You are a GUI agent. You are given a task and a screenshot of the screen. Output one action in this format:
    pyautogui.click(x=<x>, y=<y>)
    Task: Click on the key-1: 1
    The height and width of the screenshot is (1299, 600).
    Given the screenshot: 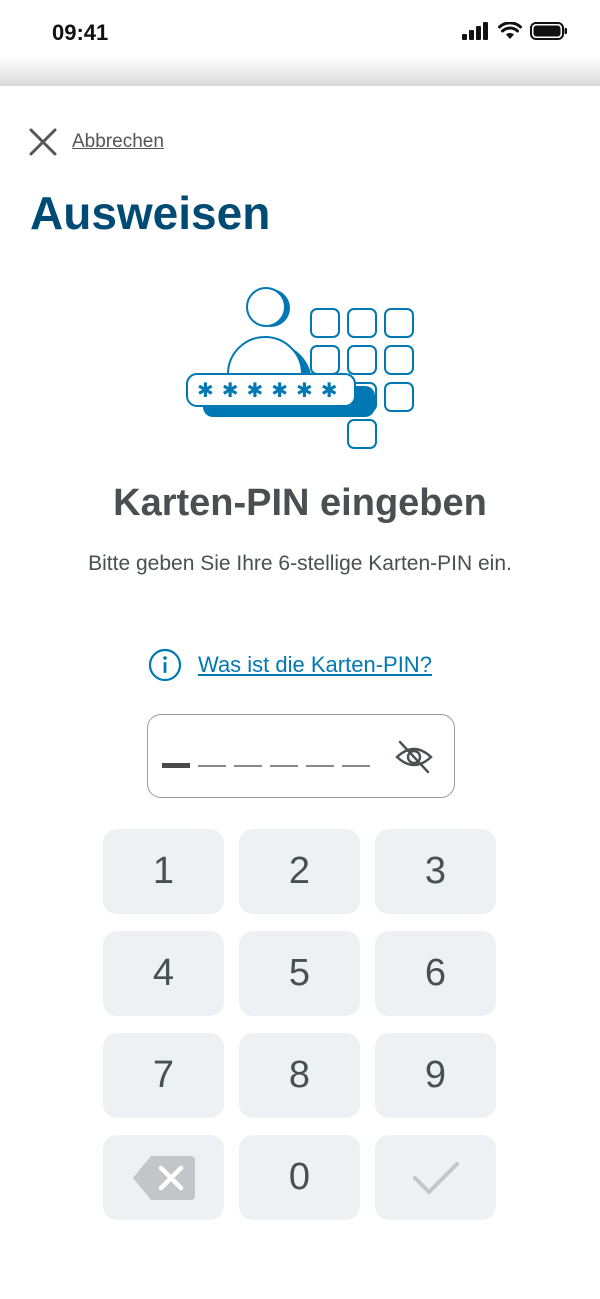 What is the action you would take?
    pyautogui.click(x=163, y=871)
    